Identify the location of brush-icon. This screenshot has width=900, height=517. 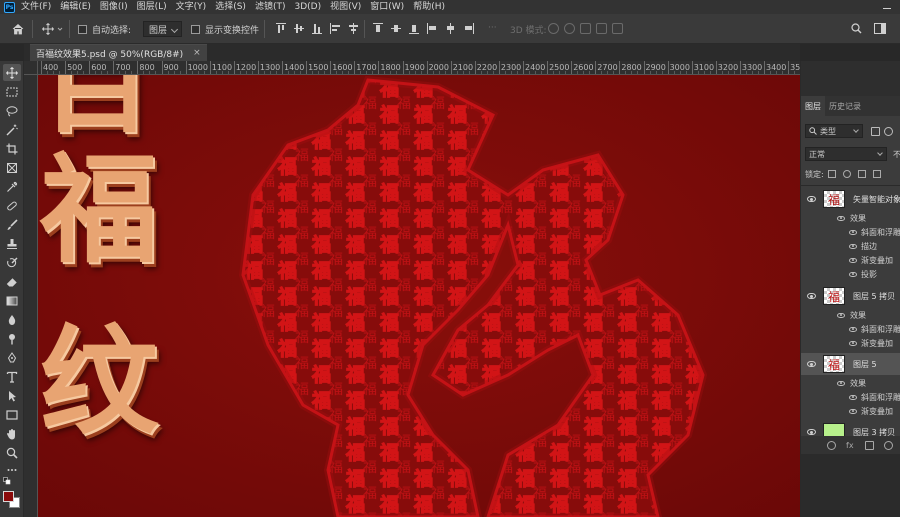
(12, 224).